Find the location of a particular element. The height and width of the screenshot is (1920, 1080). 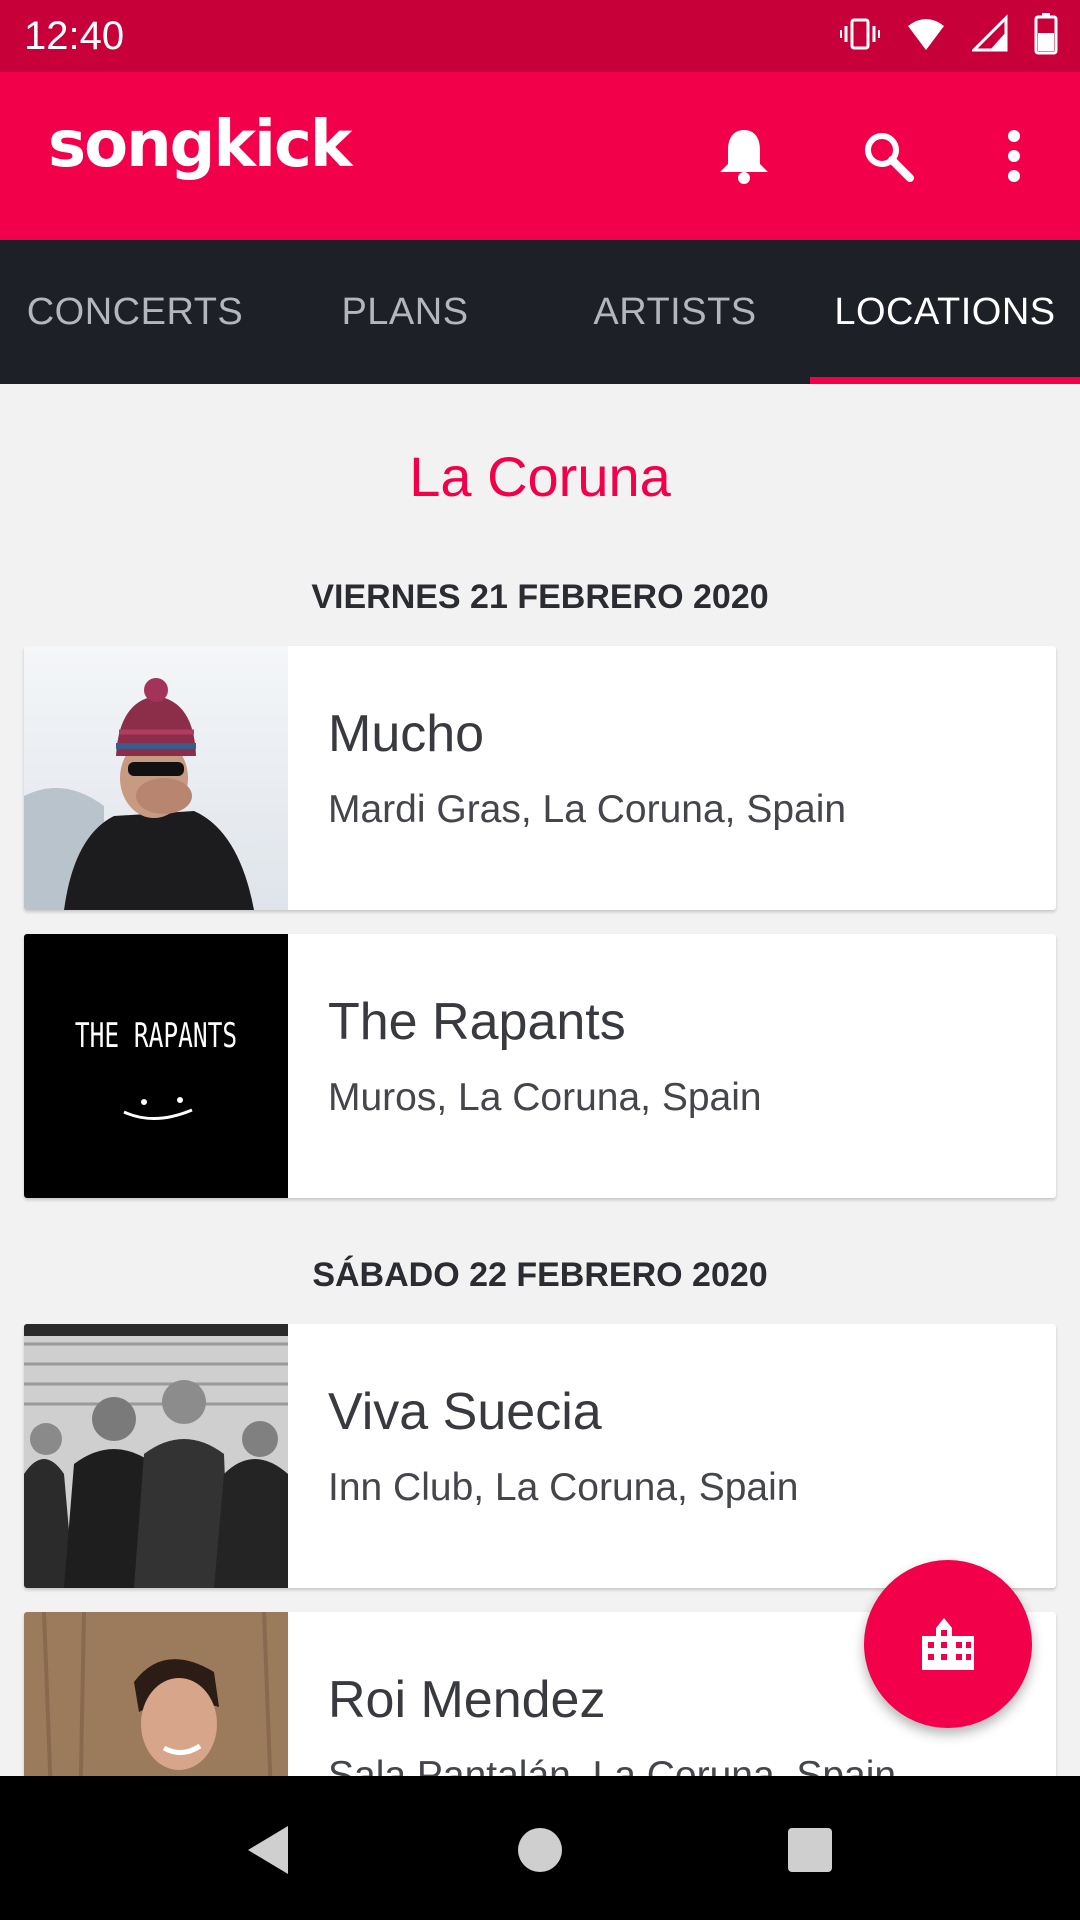

recents-square-icon is located at coordinates (810, 1856).